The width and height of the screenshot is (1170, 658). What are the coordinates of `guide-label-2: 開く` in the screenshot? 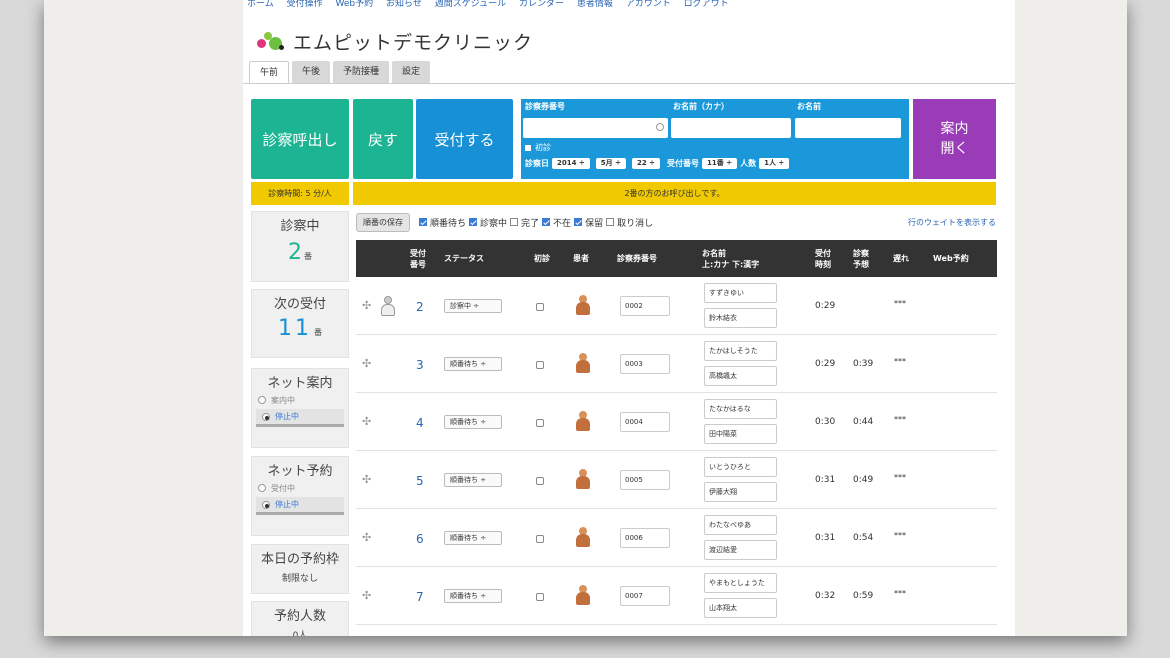 It's located at (954, 149).